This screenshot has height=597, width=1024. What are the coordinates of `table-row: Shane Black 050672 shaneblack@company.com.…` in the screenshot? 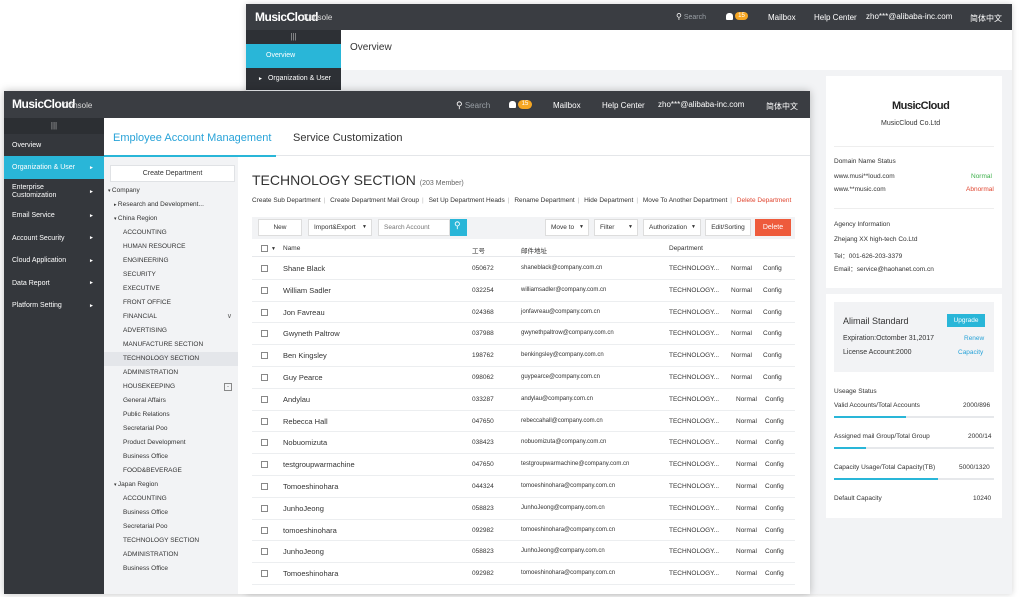 It's located at (523, 269).